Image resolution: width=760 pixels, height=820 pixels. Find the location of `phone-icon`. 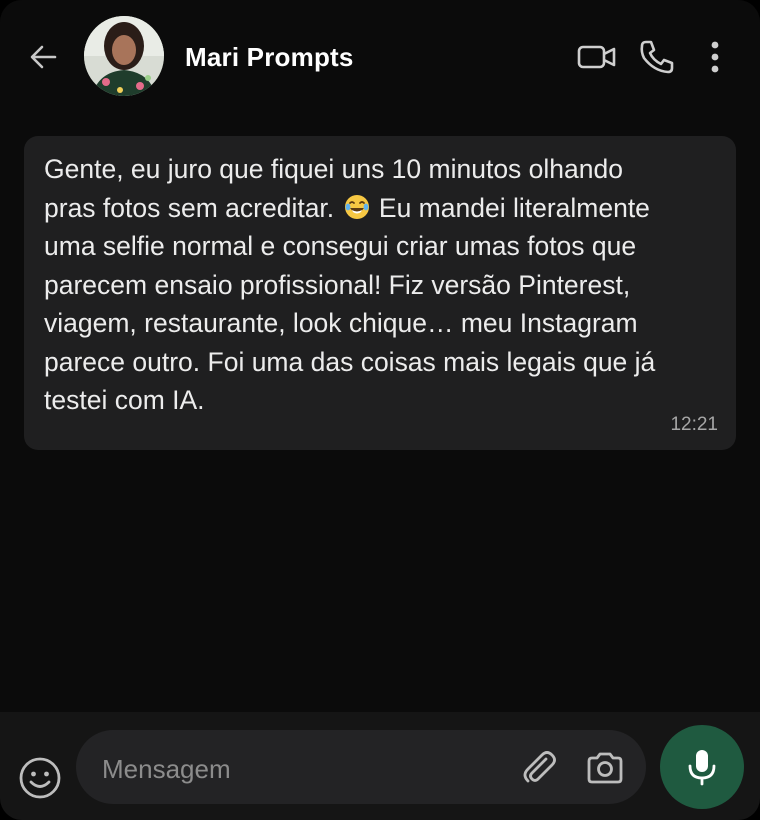

phone-icon is located at coordinates (657, 57).